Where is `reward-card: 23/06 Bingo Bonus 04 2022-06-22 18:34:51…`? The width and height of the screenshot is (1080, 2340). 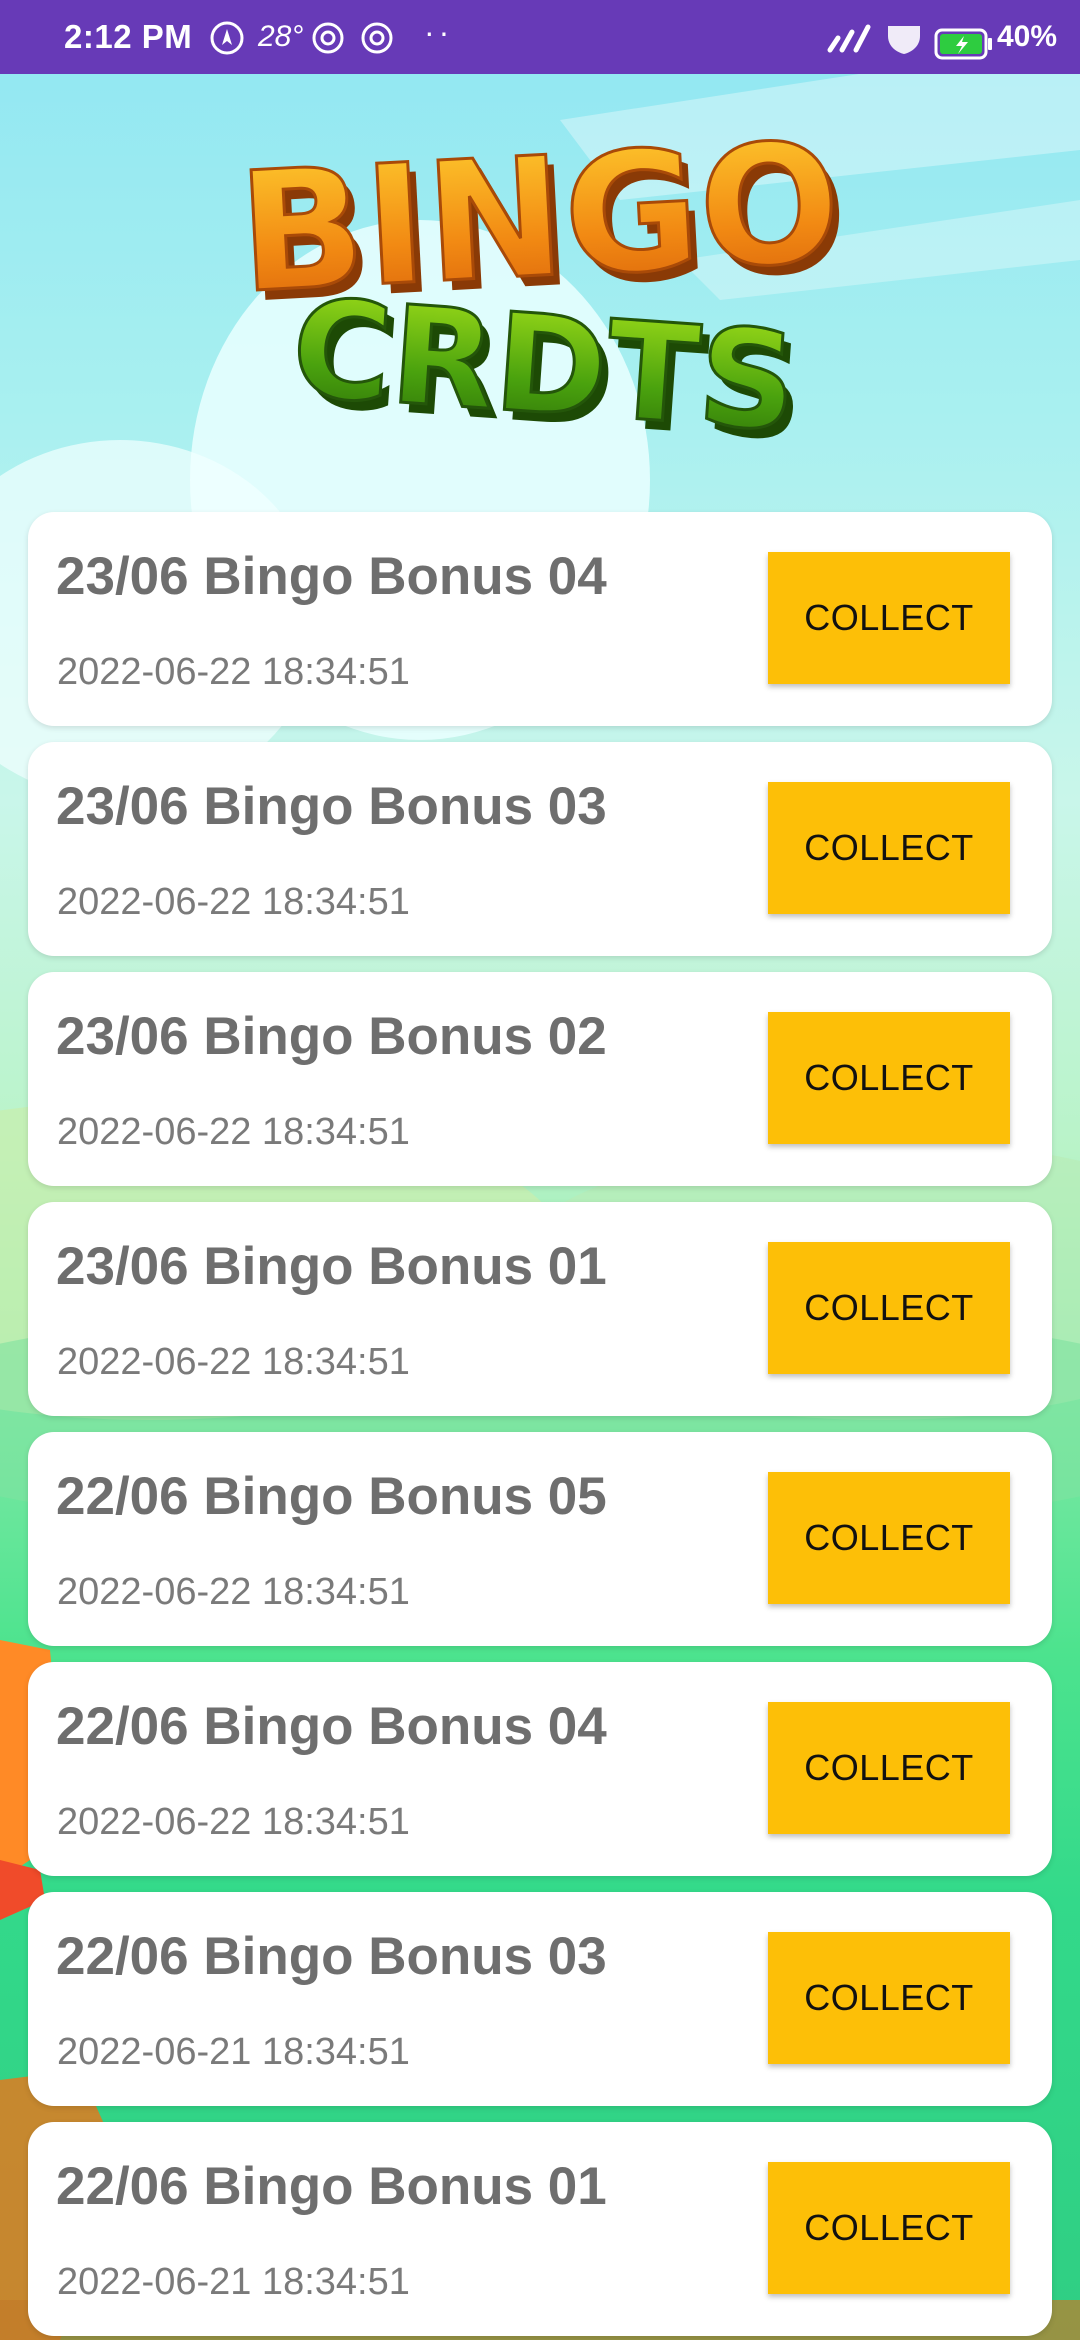
reward-card: 23/06 Bingo Bonus 04 2022-06-22 18:34:51… is located at coordinates (540, 619).